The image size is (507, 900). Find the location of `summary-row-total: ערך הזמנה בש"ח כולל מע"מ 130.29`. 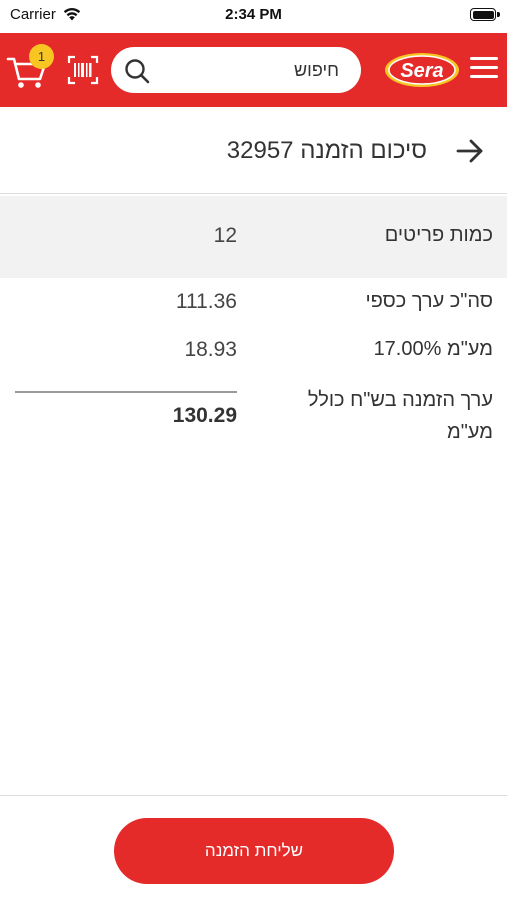

summary-row-total: ערך הזמנה בש"ח כולל מע"מ 130.29 is located at coordinates (253, 415).